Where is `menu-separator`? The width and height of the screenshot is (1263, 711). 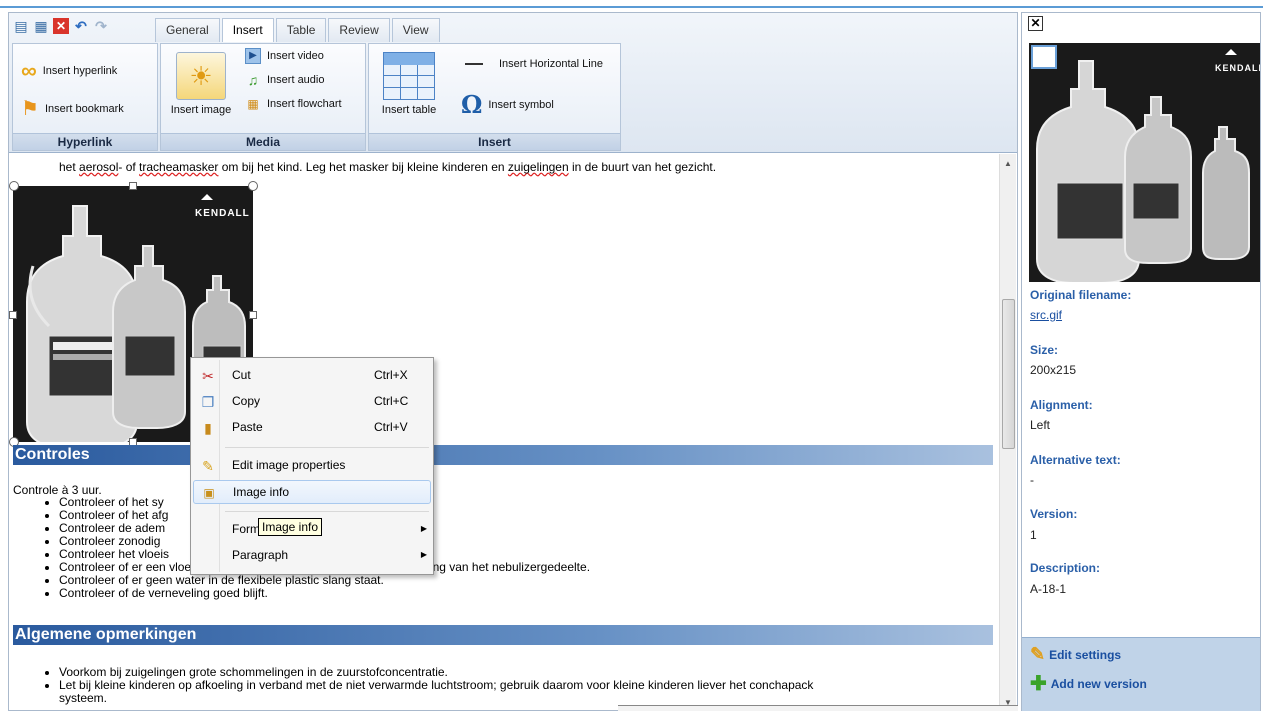 menu-separator is located at coordinates (327, 447).